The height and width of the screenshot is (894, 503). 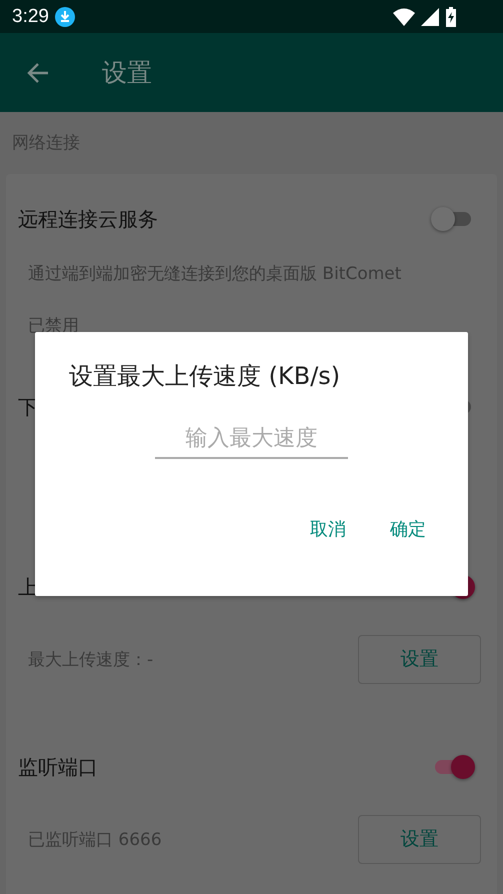 What do you see at coordinates (205, 376) in the screenshot?
I see `dialog-title: 设置最大上传速度 (KB/s)` at bounding box center [205, 376].